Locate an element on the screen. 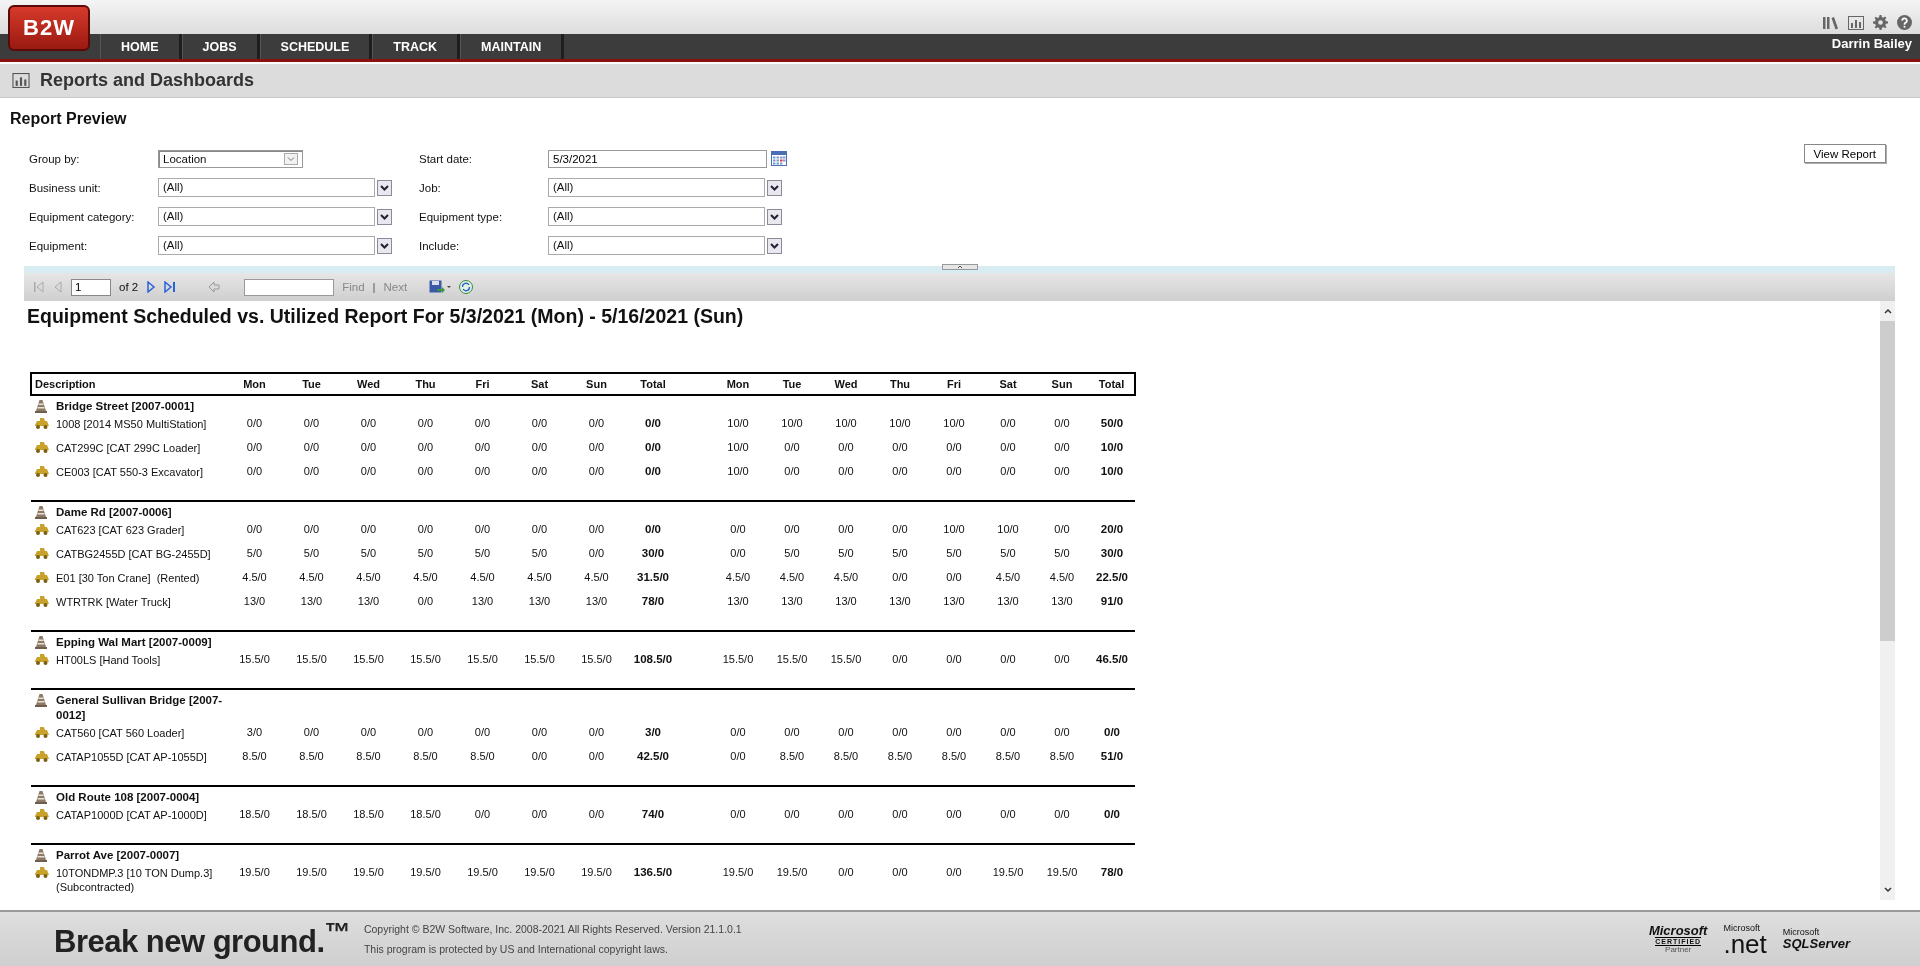 The image size is (1920, 966). nav-tab: SCHEDULE is located at coordinates (316, 46).